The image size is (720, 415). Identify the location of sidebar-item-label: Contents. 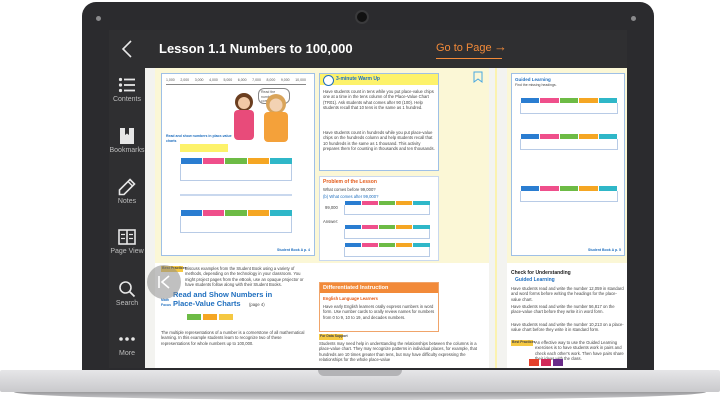
(127, 99).